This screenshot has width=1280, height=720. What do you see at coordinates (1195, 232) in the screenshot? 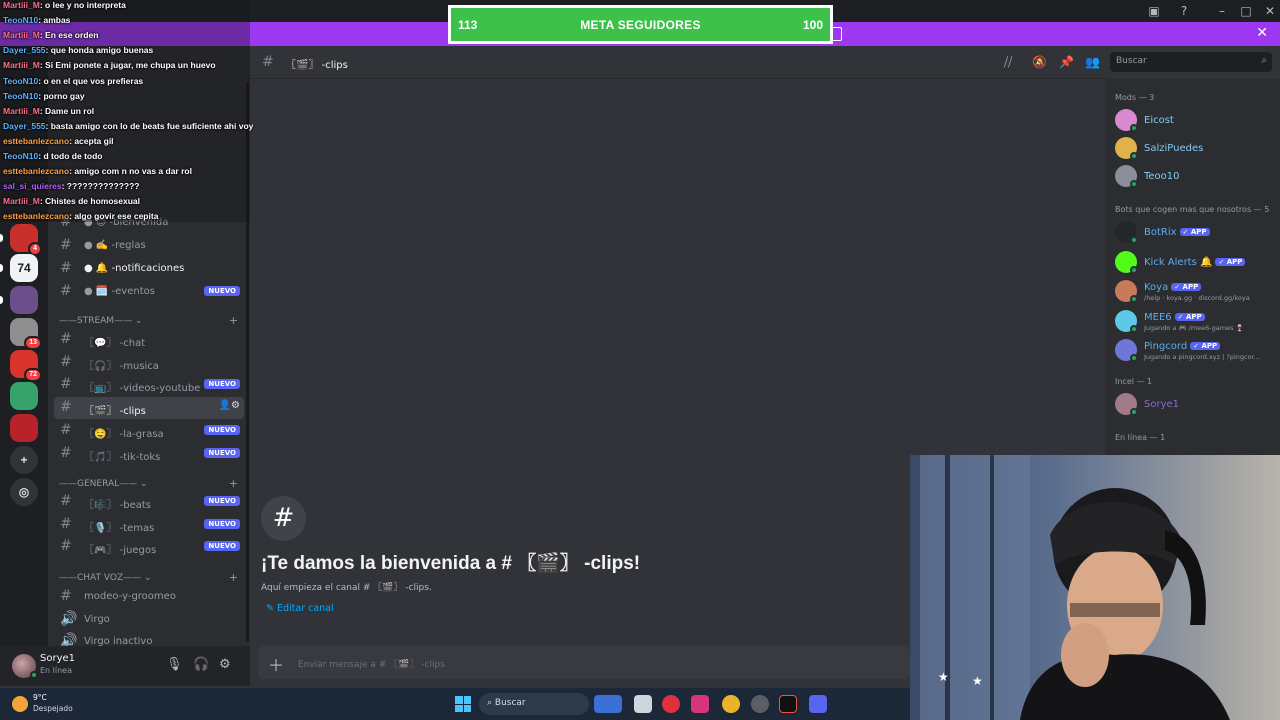
I see `member-row: BotRix ✓ APP` at bounding box center [1195, 232].